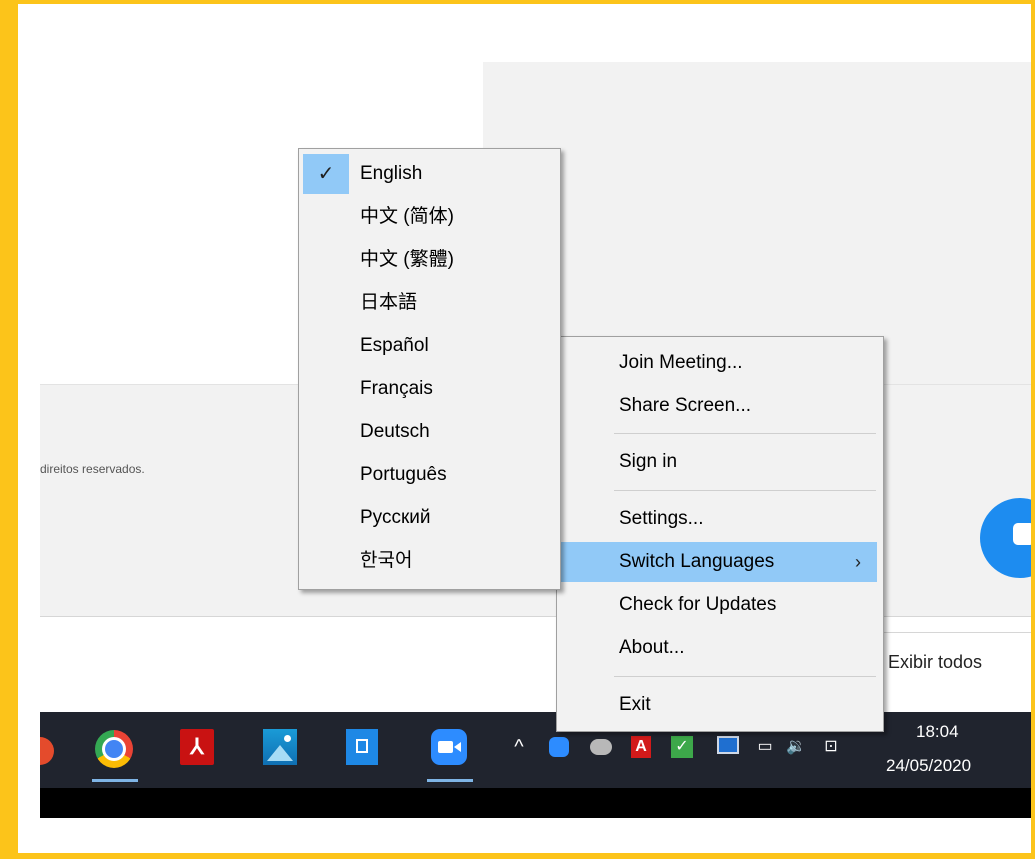 The image size is (1035, 859). I want to click on language-option-japanese: 日本語, so click(429, 303).